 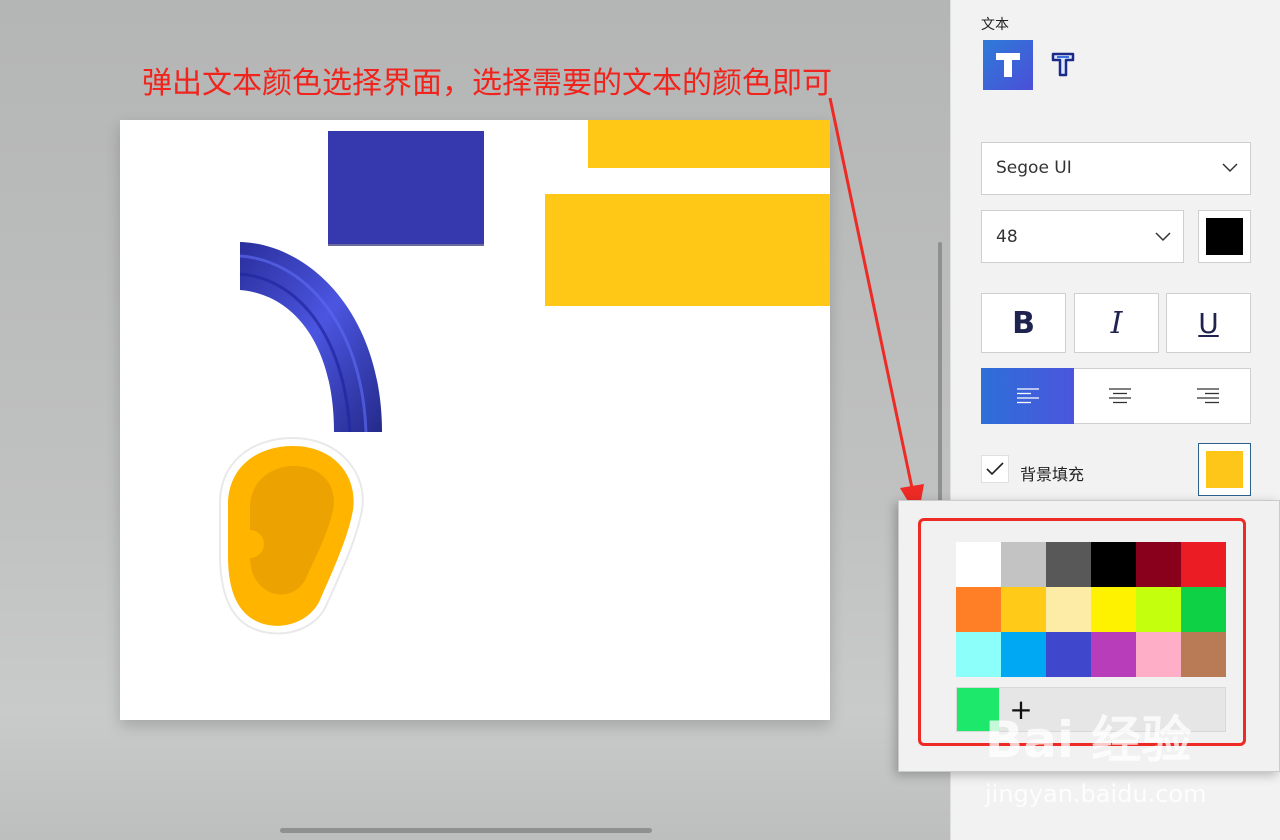 What do you see at coordinates (1088, 740) in the screenshot?
I see `baidu-watermark: Bai 经验` at bounding box center [1088, 740].